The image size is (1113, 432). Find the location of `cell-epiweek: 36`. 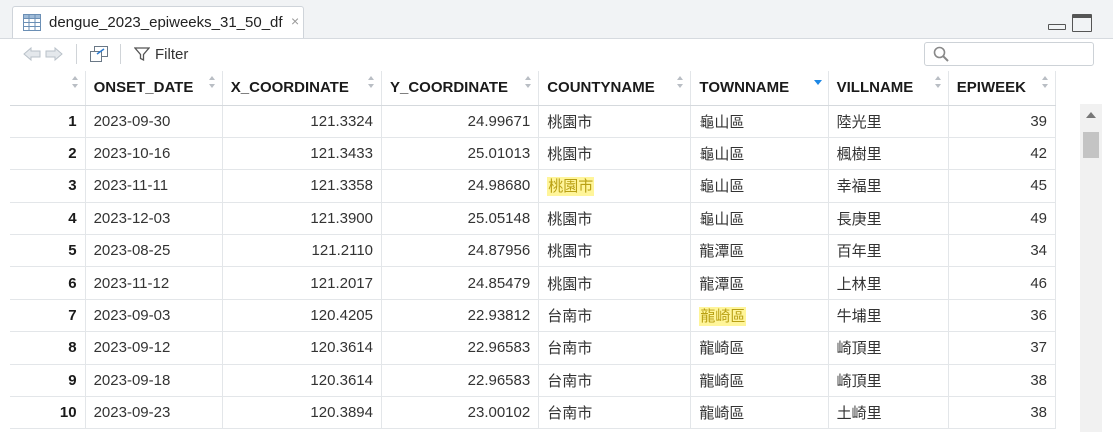

cell-epiweek: 36 is located at coordinates (1002, 316).